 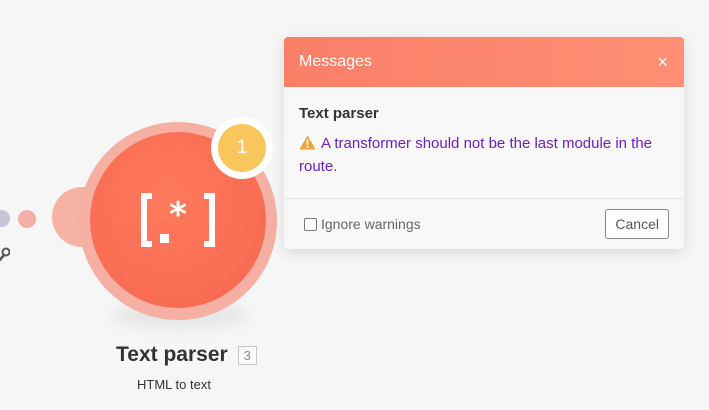 What do you see at coordinates (278, 148) in the screenshot?
I see `popover-arrow` at bounding box center [278, 148].